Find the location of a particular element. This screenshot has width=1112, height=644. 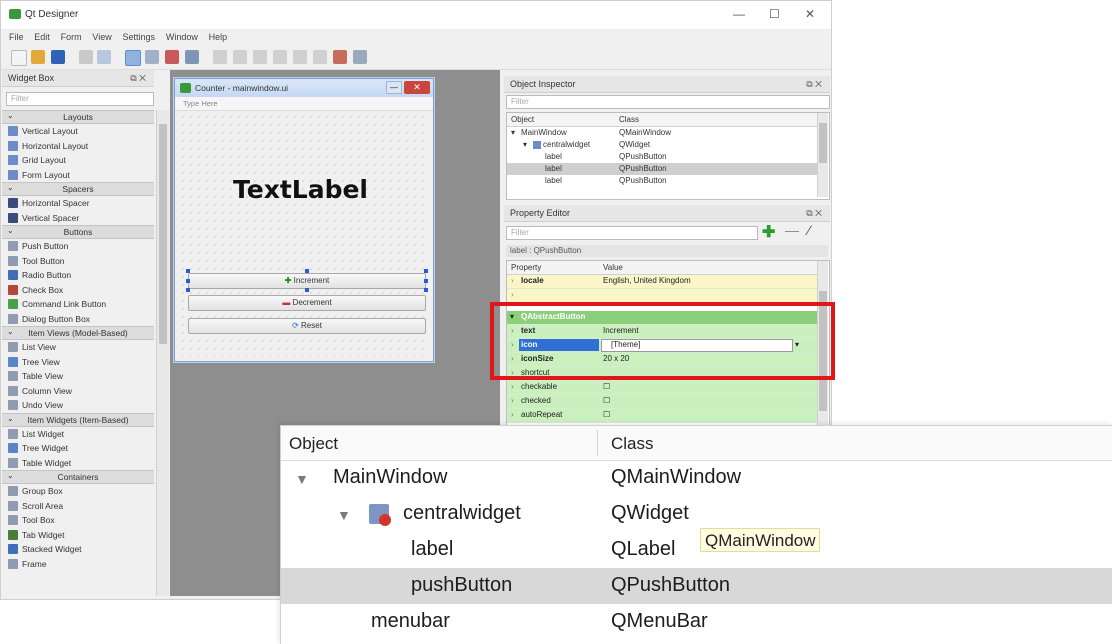

copy-icon is located at coordinates (86, 57).